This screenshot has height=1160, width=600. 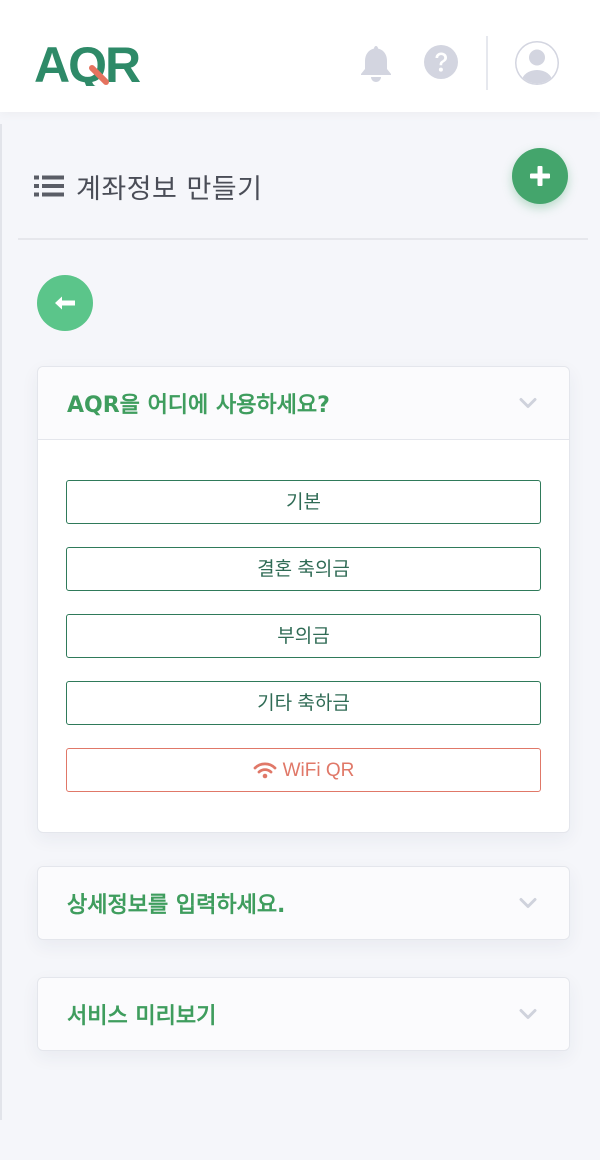 I want to click on usage-section-title: AQR을 어디에 사용하세요?, so click(x=198, y=405).